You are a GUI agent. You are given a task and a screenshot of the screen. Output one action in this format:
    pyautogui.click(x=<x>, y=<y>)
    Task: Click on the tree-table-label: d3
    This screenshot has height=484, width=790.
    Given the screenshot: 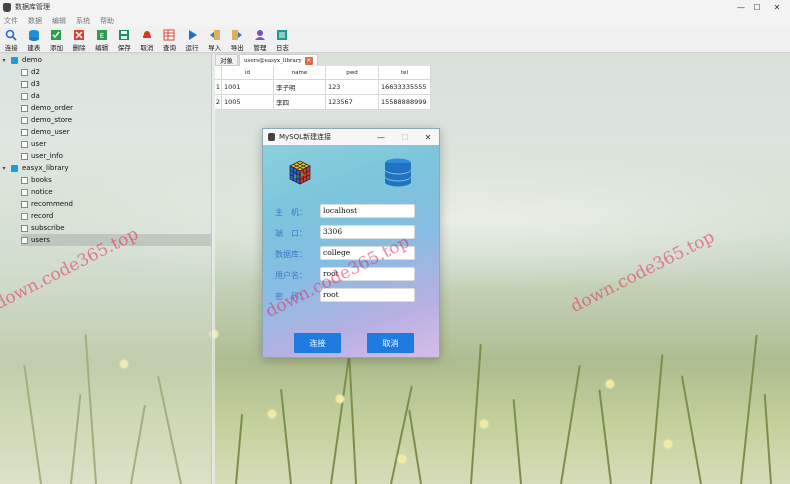 What is the action you would take?
    pyautogui.click(x=35, y=84)
    